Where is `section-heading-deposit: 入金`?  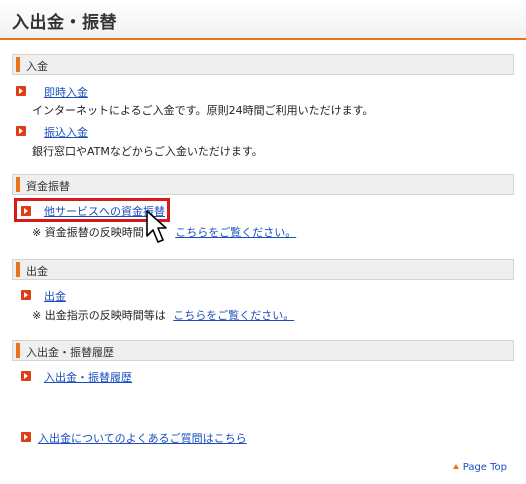 section-heading-deposit: 入金 is located at coordinates (263, 64).